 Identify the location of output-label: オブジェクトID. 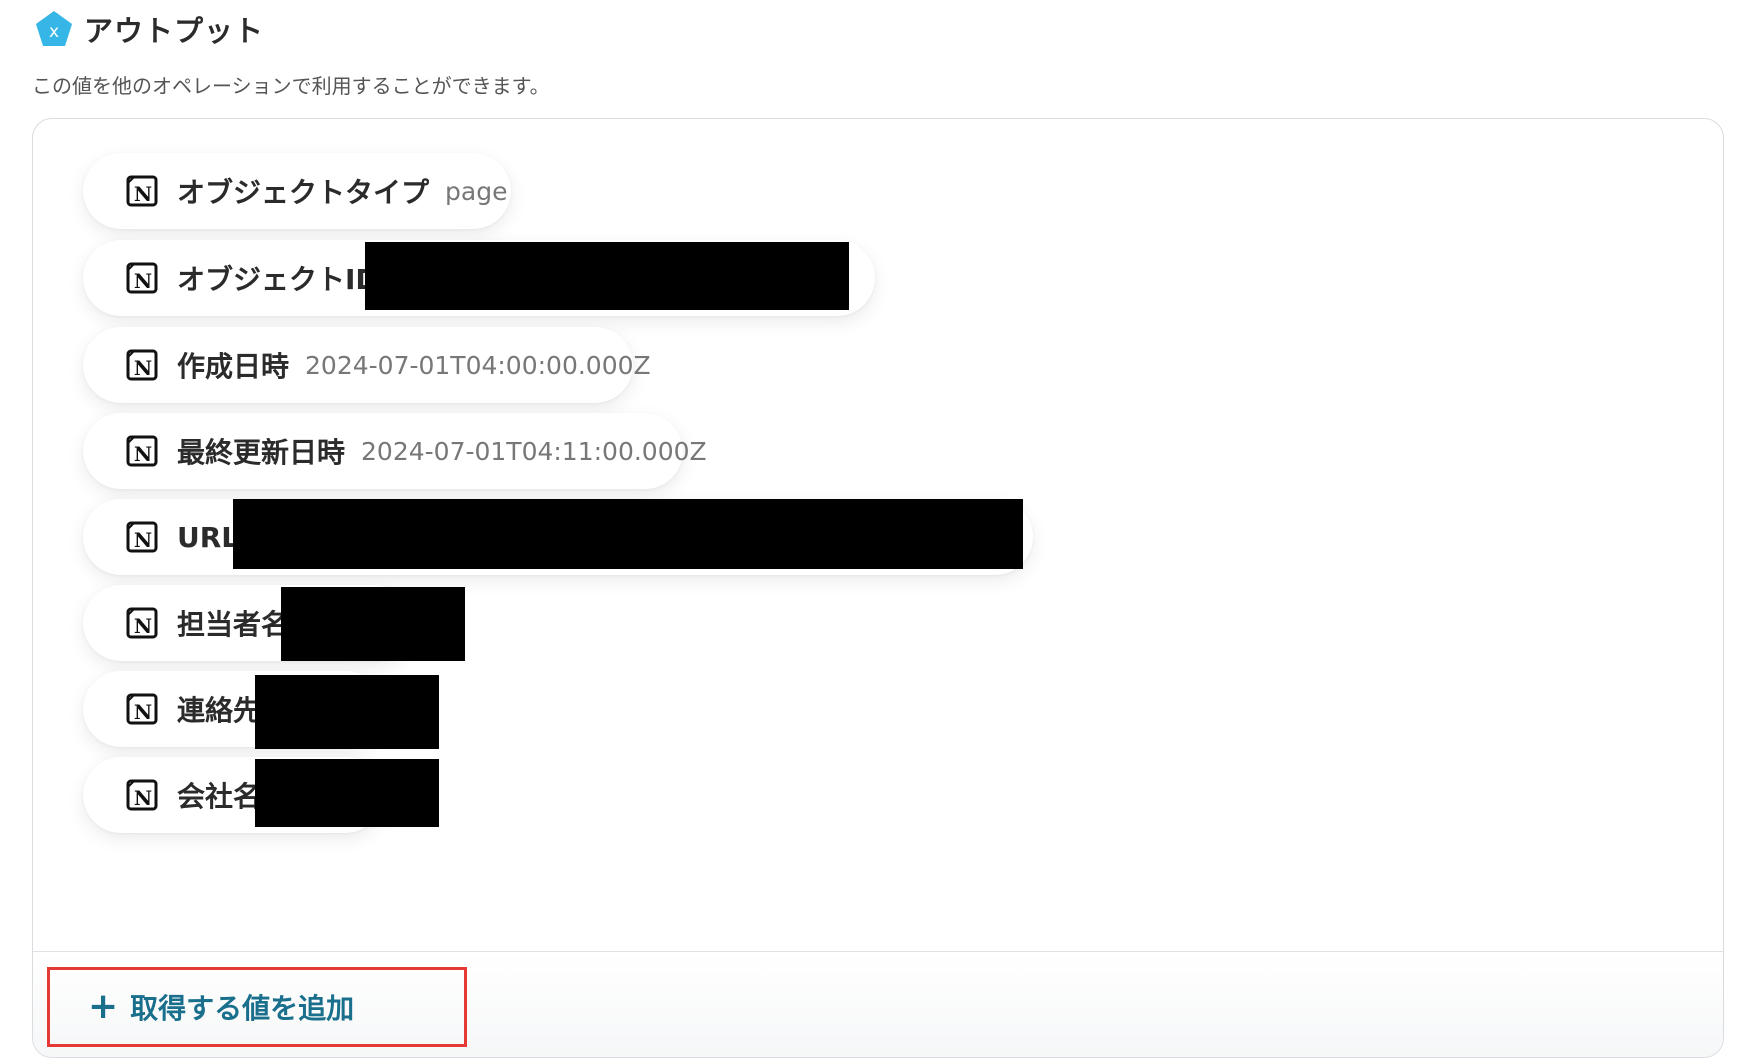
(278, 279).